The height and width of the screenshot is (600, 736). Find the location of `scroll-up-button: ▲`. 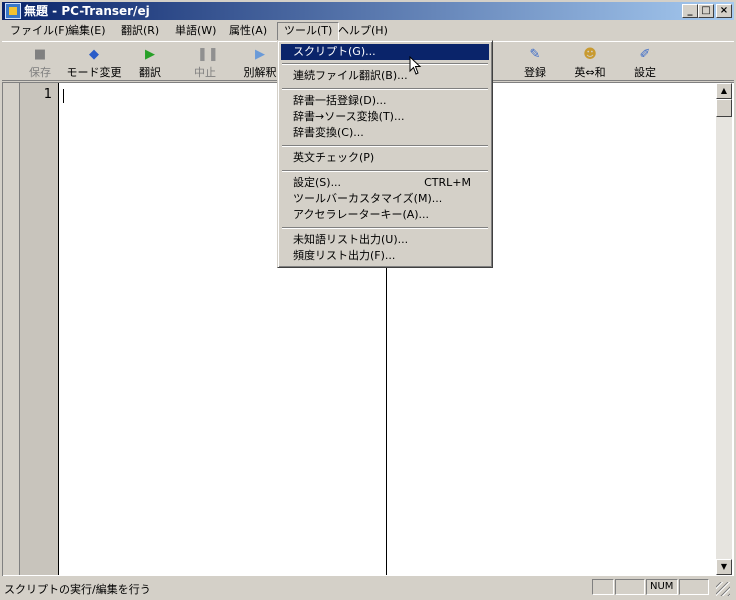

scroll-up-button: ▲ is located at coordinates (724, 91).